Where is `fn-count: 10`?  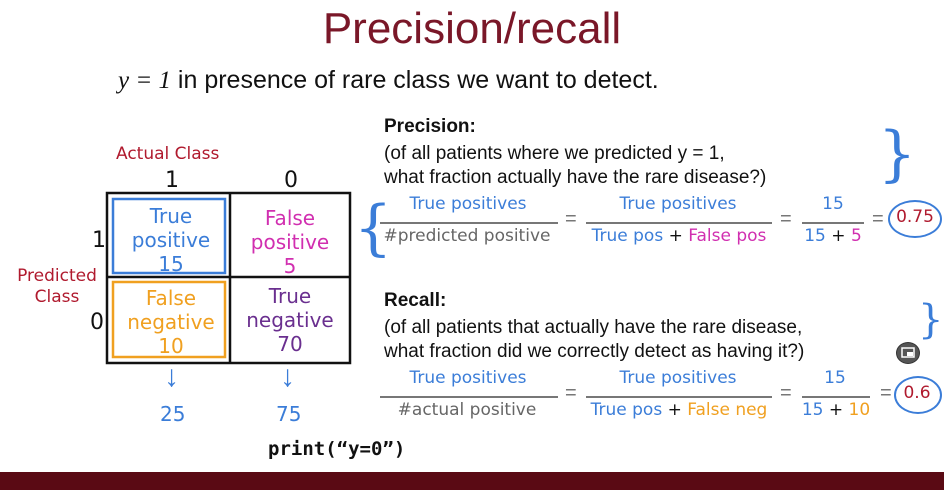 fn-count: 10 is located at coordinates (171, 346).